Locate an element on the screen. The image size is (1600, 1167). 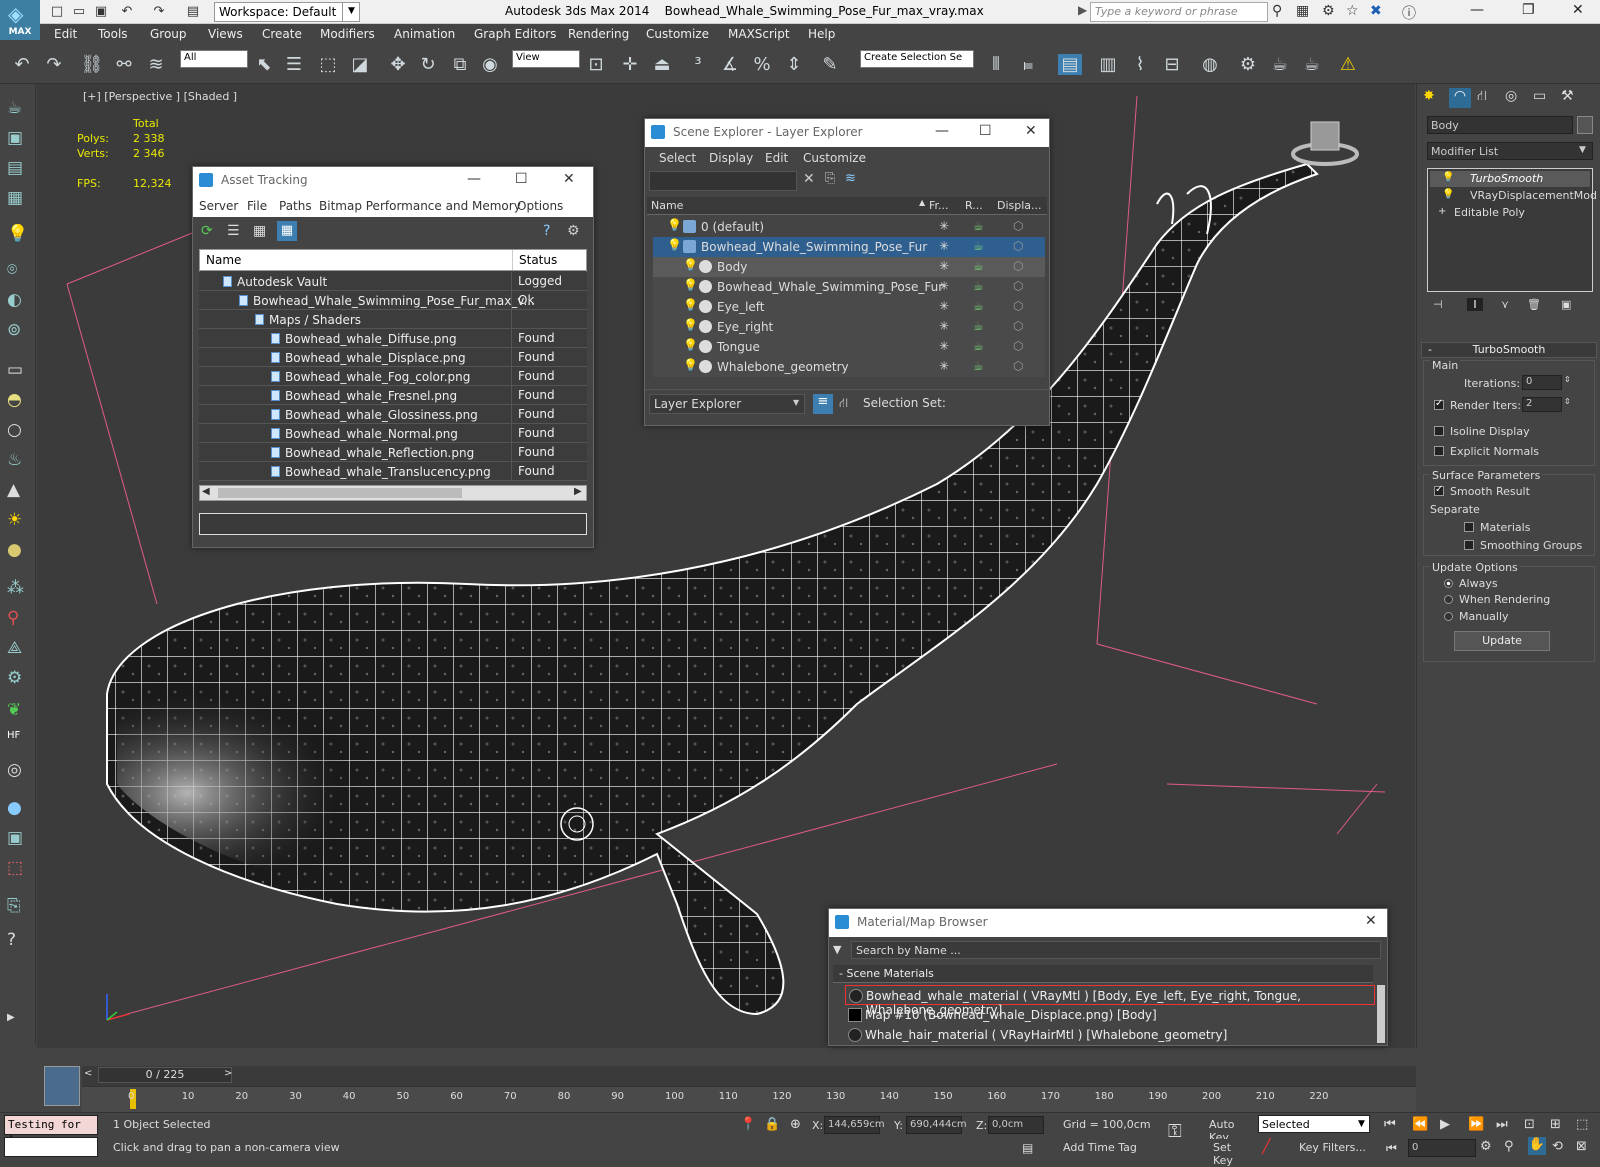
menu-modifiers: Modifiers is located at coordinates (347, 34).